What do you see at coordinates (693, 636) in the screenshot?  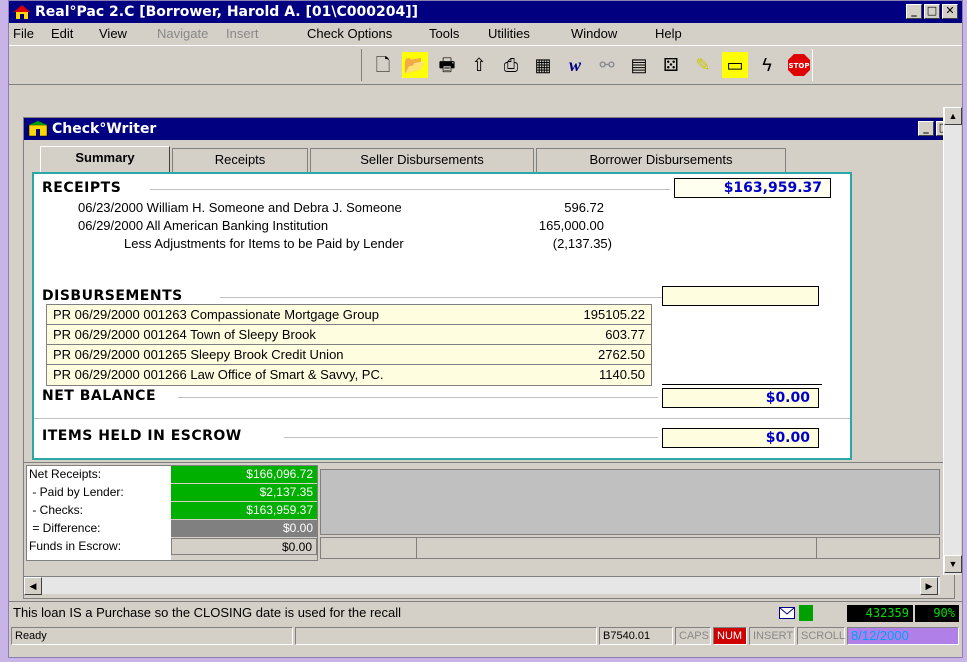 I see `status-caps: CAPS` at bounding box center [693, 636].